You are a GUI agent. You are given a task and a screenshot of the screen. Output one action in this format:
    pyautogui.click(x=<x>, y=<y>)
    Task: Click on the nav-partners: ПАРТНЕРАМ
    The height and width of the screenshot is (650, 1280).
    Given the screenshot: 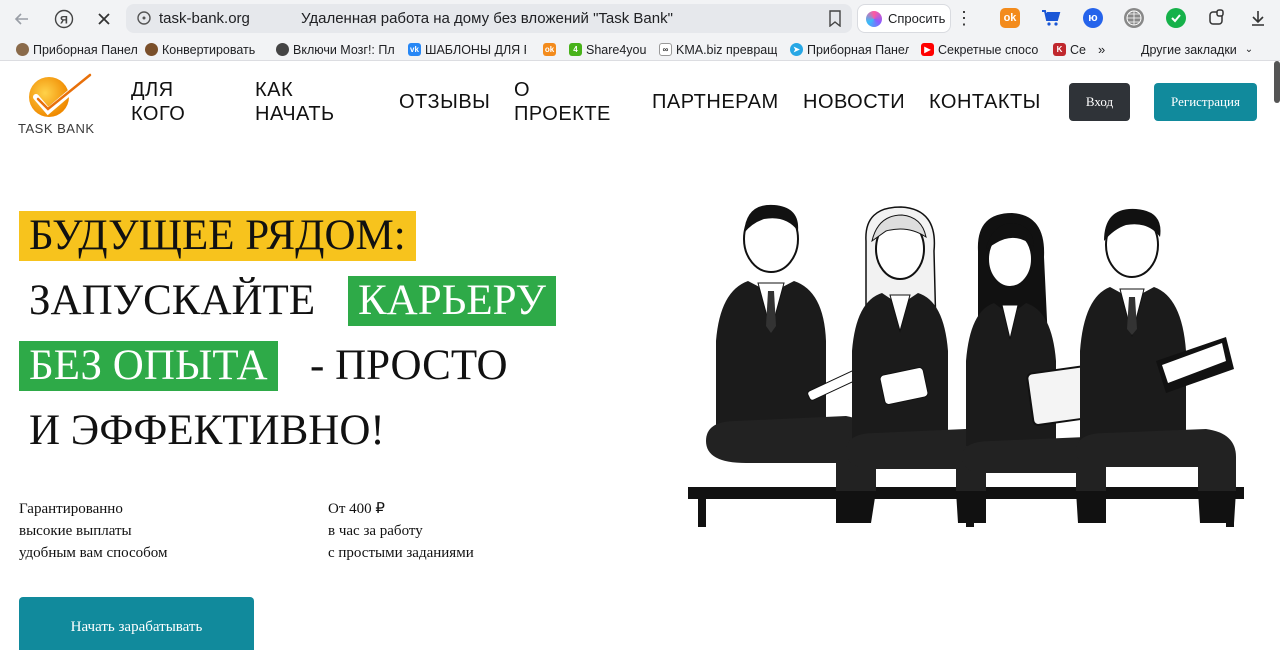 What is the action you would take?
    pyautogui.click(x=715, y=102)
    